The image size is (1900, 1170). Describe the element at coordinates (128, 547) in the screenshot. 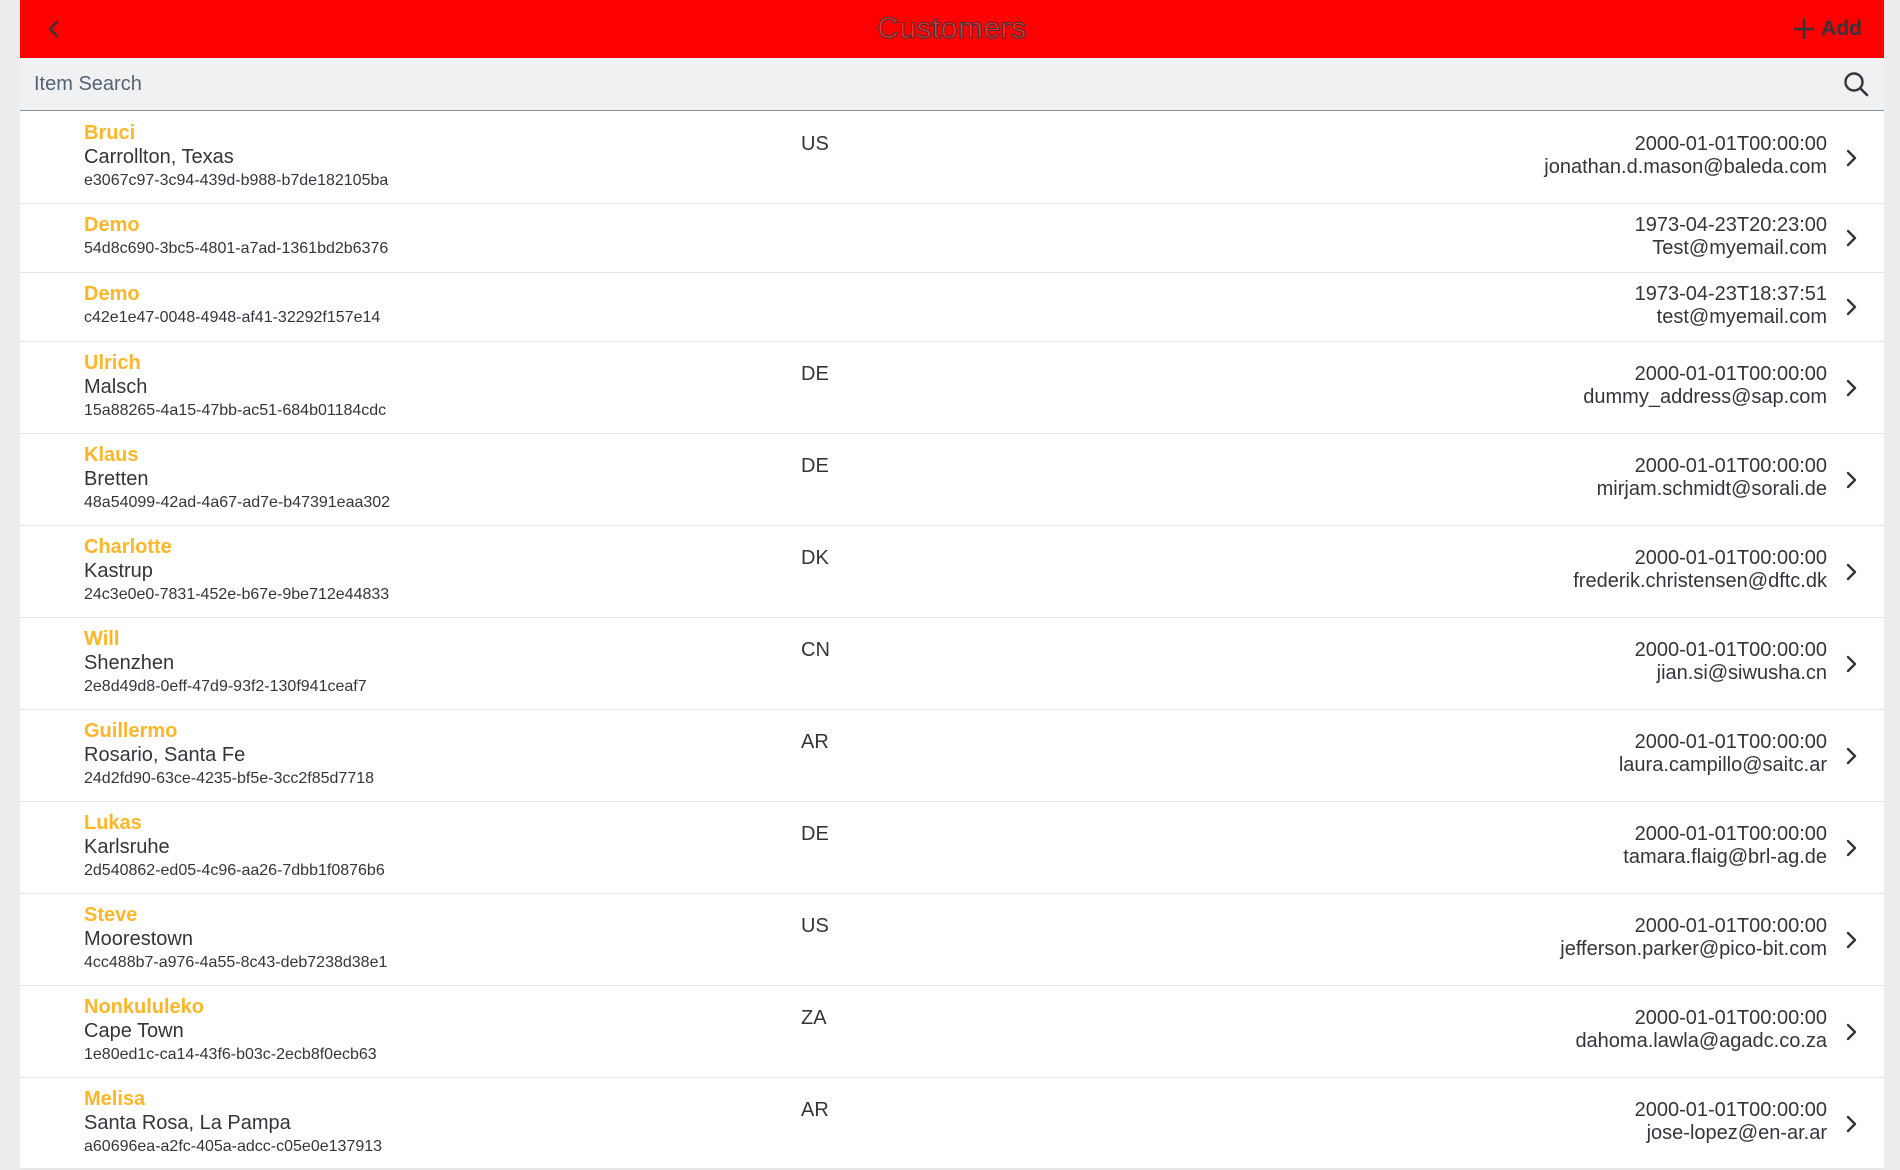

I see `customer-name: Charlotte` at that location.